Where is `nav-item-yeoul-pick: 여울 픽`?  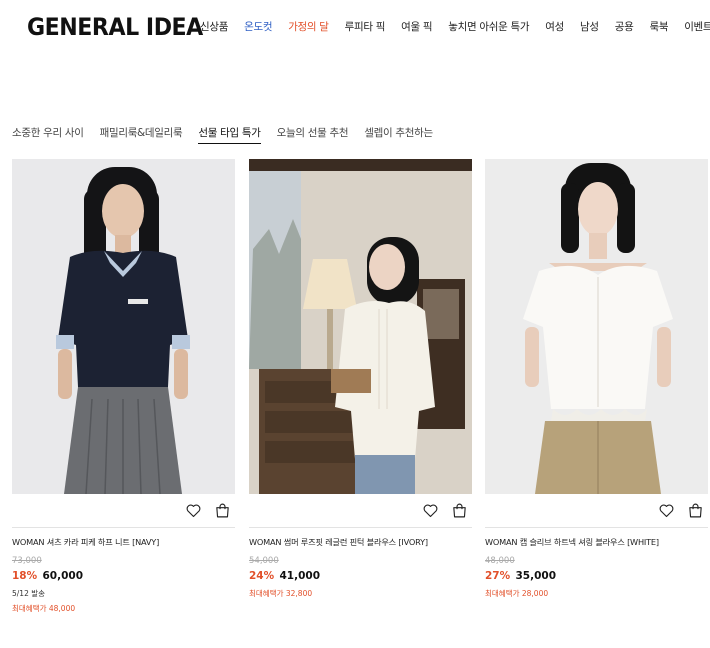
nav-item-yeoul-pick: 여울 픽 is located at coordinates (416, 26).